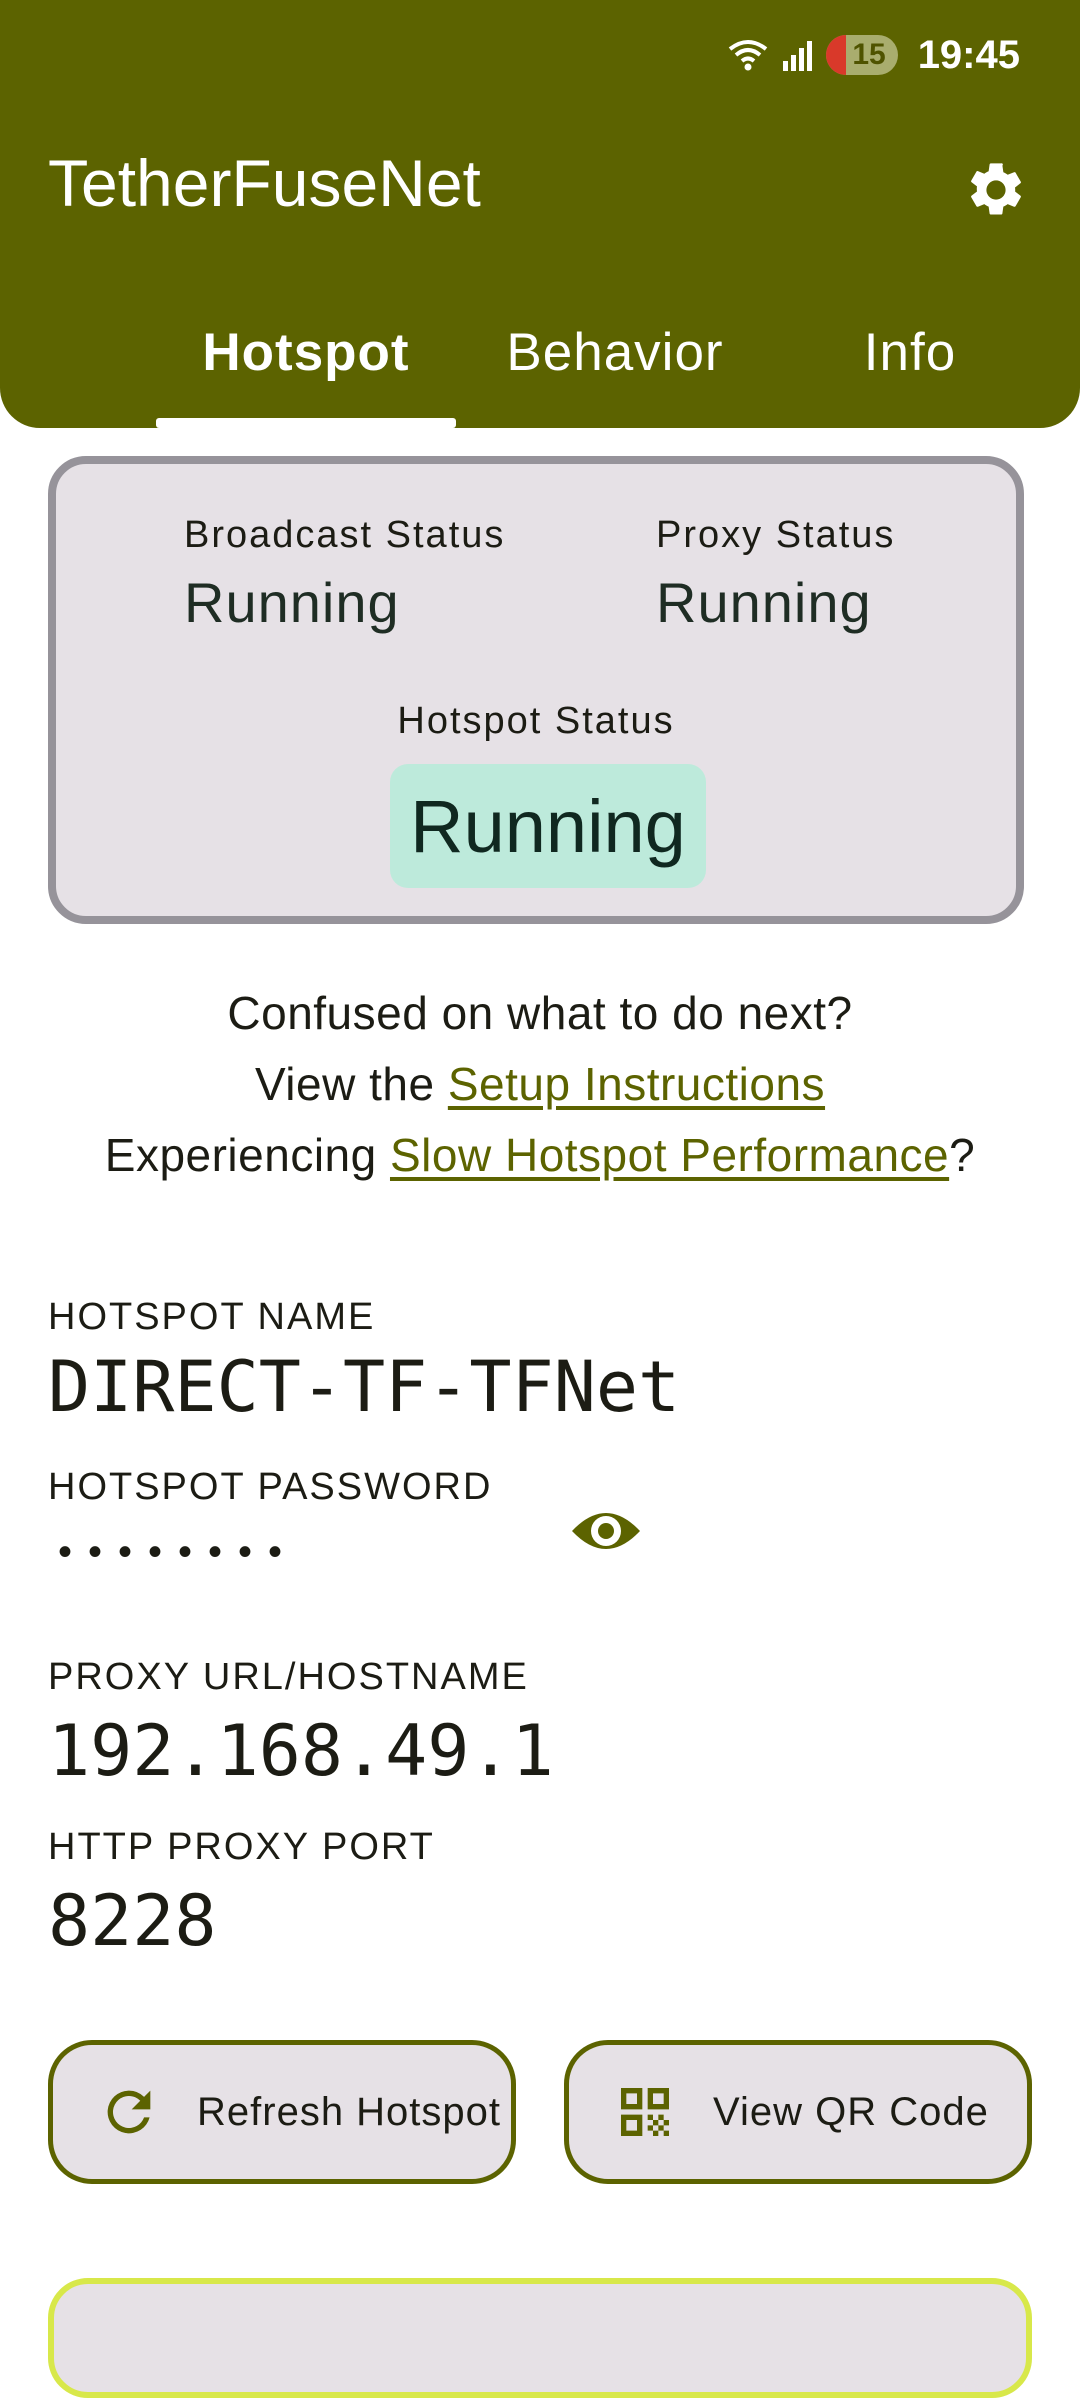 The height and width of the screenshot is (2398, 1080). Describe the element at coordinates (241, 1847) in the screenshot. I see `proxy-port-label: HTTP PROXY PORT` at that location.